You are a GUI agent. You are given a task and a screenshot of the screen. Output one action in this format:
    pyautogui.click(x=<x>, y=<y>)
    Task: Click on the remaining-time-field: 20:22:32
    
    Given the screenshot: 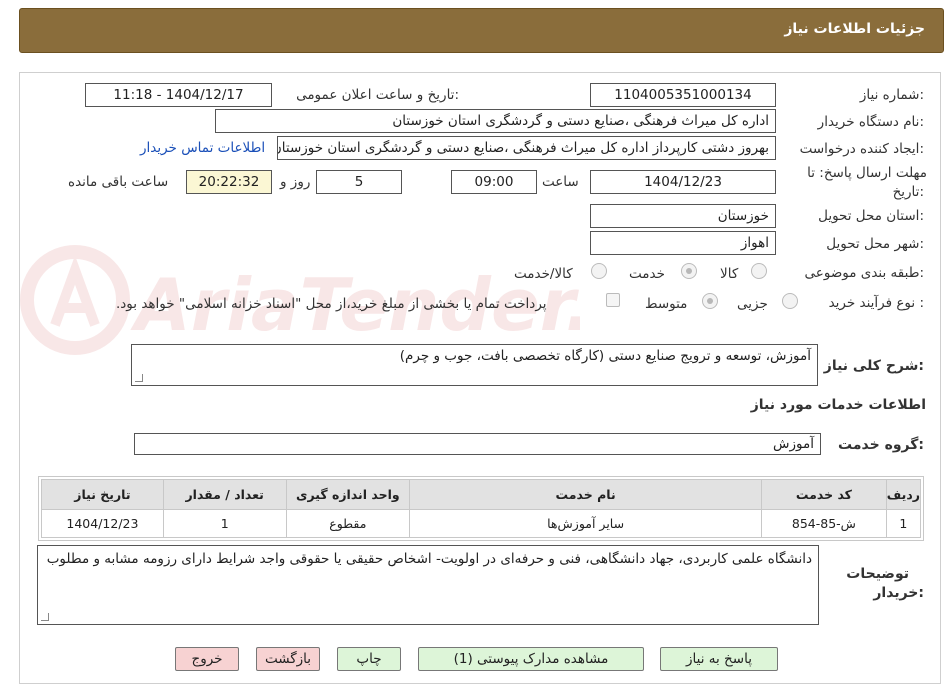 What is the action you would take?
    pyautogui.click(x=229, y=182)
    